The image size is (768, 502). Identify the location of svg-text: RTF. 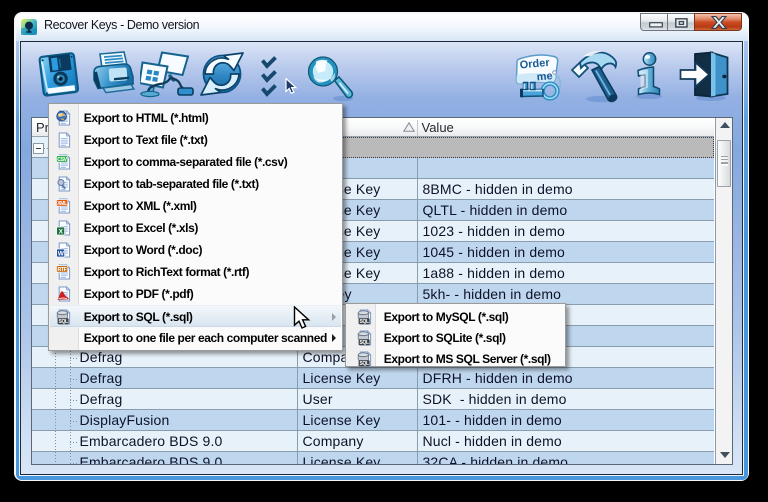
(61, 270).